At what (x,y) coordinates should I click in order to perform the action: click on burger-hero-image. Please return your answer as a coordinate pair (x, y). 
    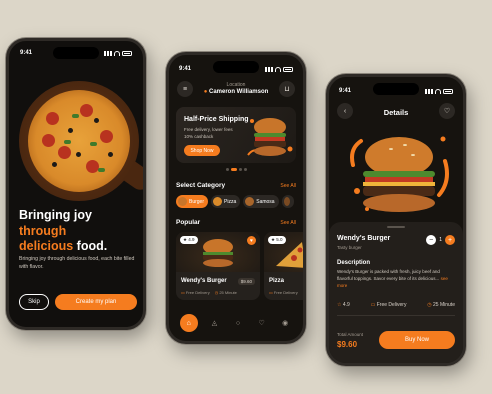
    Looking at the image, I should click on (399, 174).